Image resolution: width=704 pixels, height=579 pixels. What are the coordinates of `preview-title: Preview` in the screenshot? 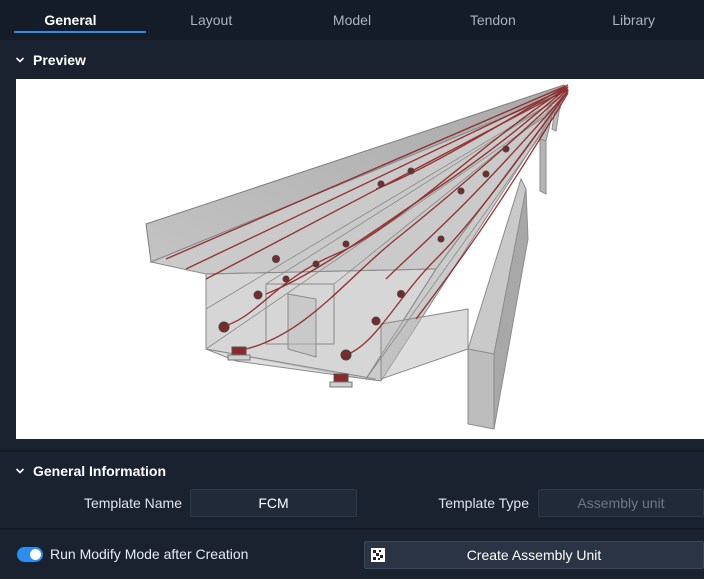 It's located at (59, 60).